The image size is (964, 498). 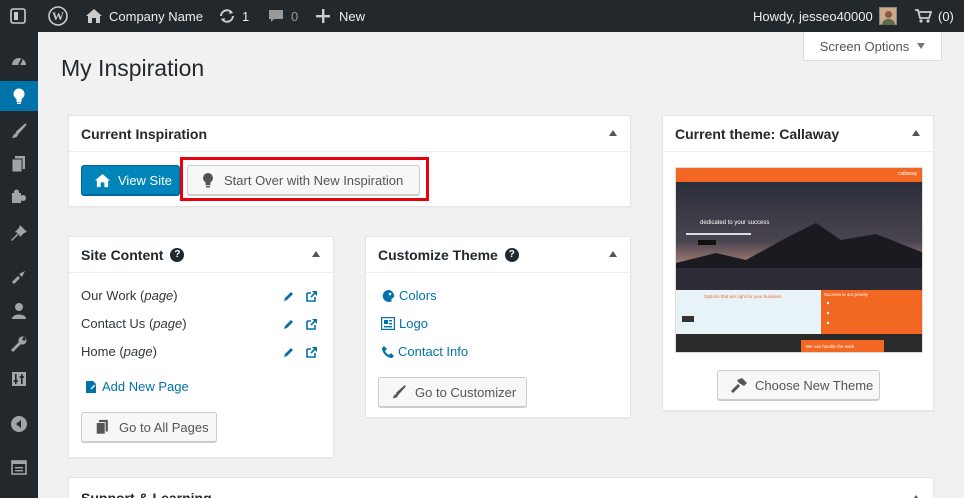 I want to click on choose-new-theme-label: Choose New Theme, so click(x=814, y=385).